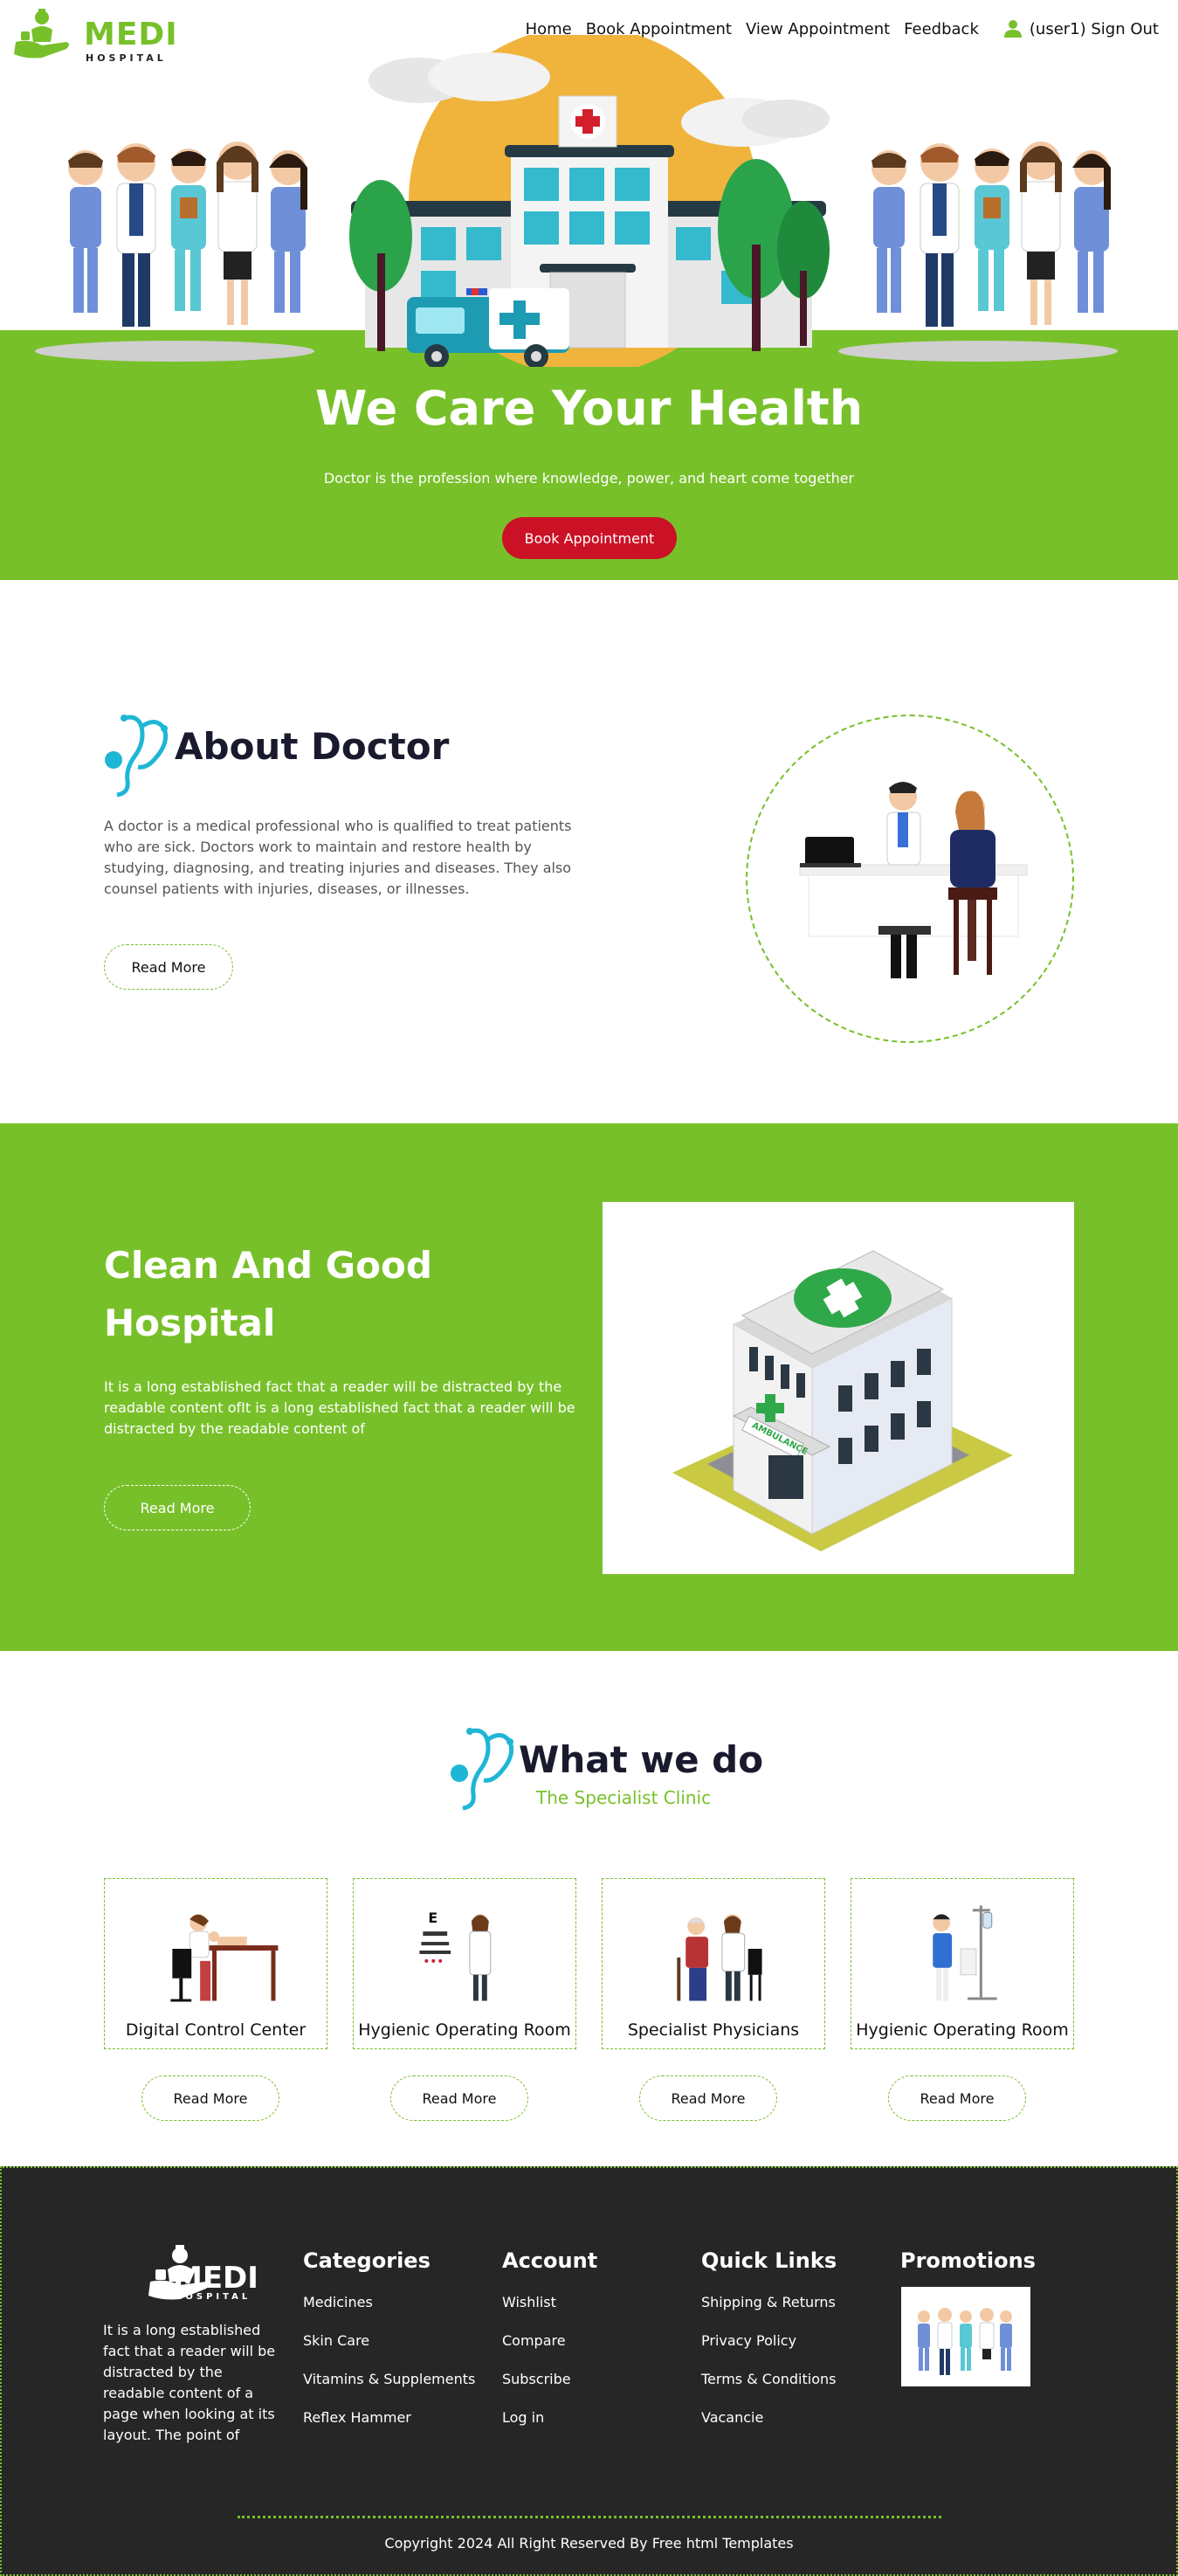 The width and height of the screenshot is (1178, 2576). Describe the element at coordinates (213, 2297) in the screenshot. I see `footer-logo-subtitle: HOSPITAL` at that location.